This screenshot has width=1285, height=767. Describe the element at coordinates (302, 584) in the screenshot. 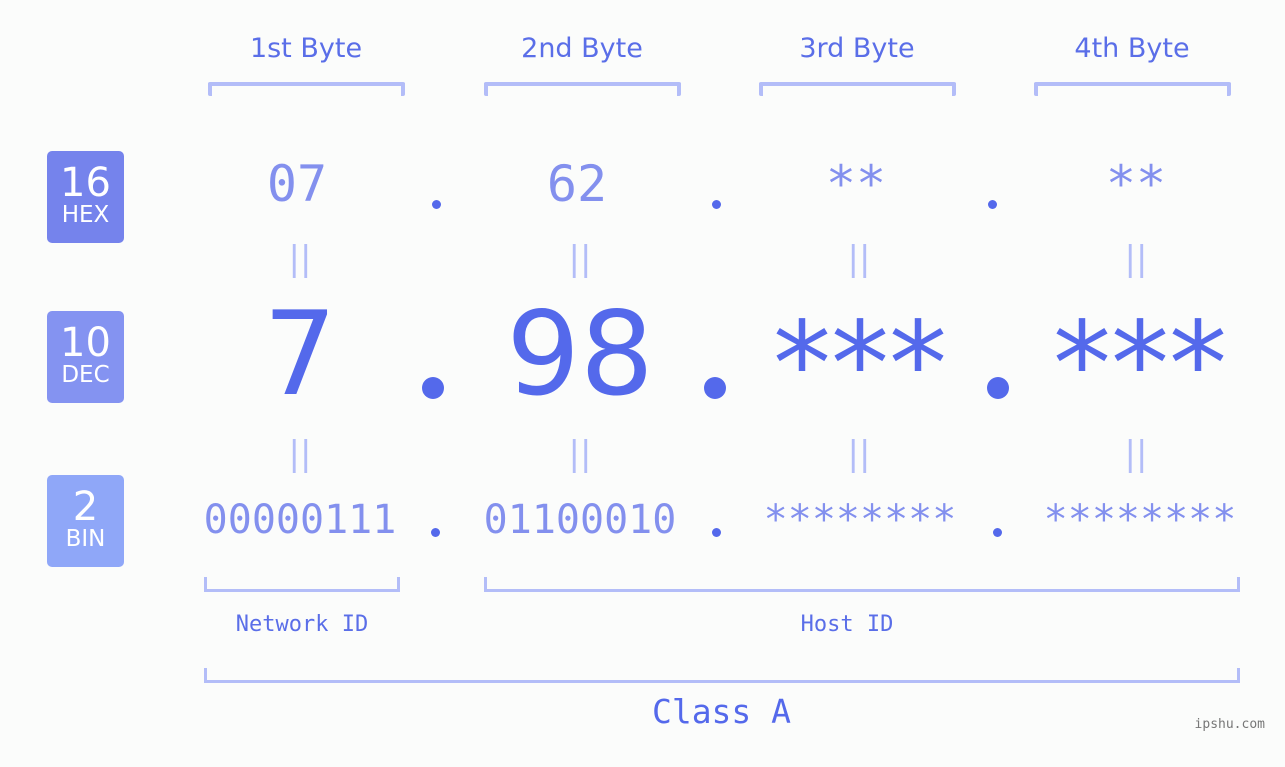

I see `network-id-bracket` at that location.